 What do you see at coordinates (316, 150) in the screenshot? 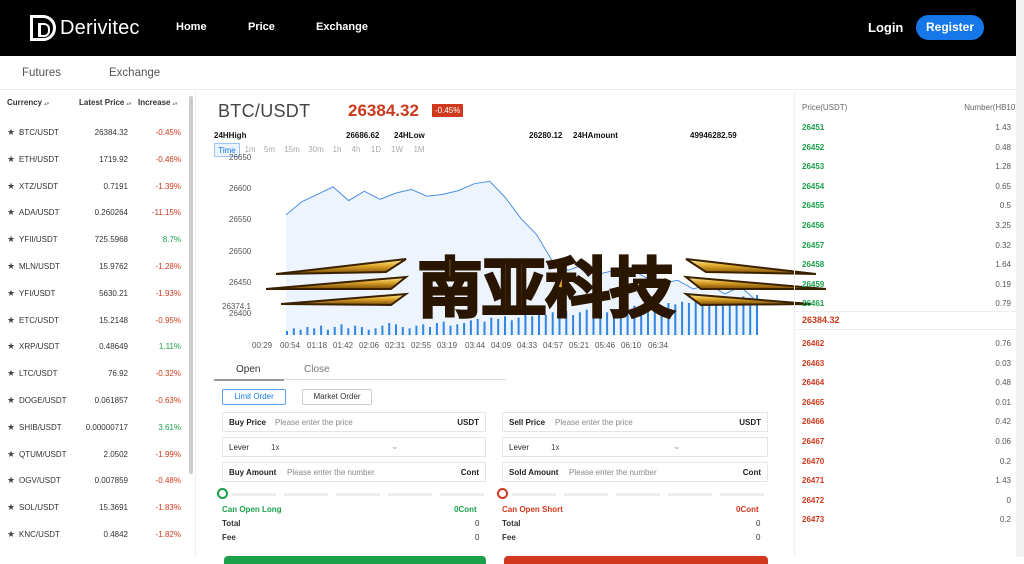
I see `timeframe-30m: 30m` at bounding box center [316, 150].